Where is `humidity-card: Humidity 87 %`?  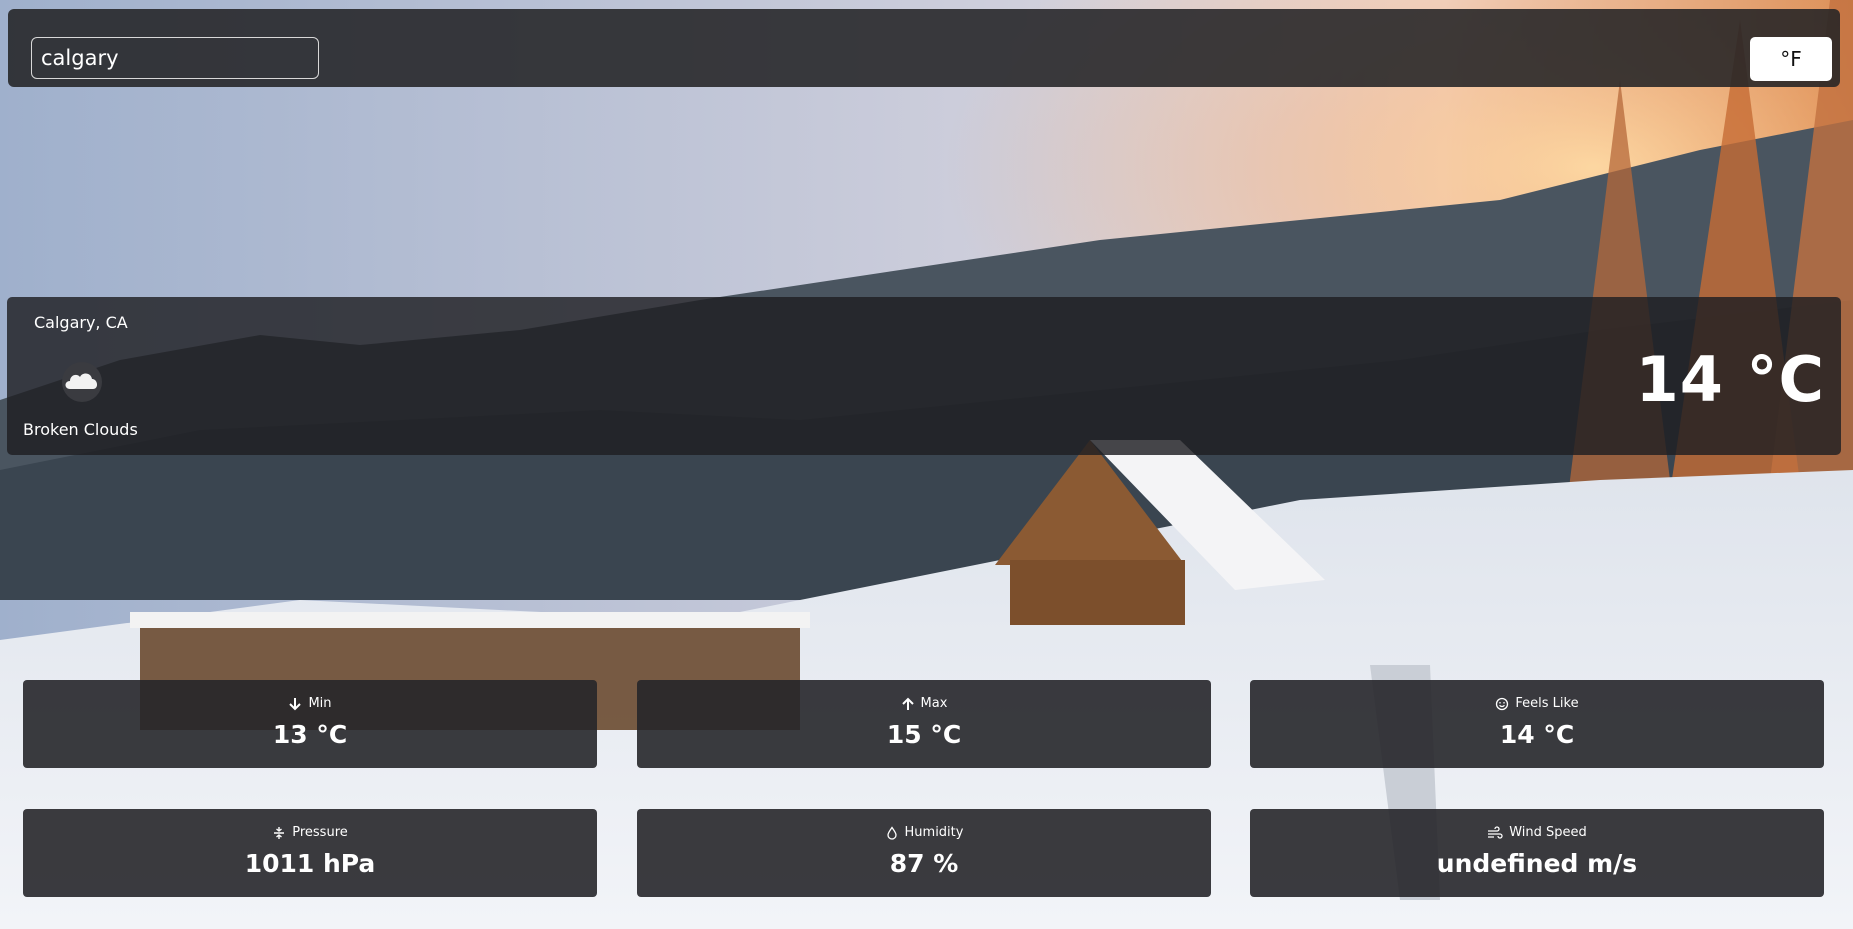
humidity-card: Humidity 87 % is located at coordinates (924, 853).